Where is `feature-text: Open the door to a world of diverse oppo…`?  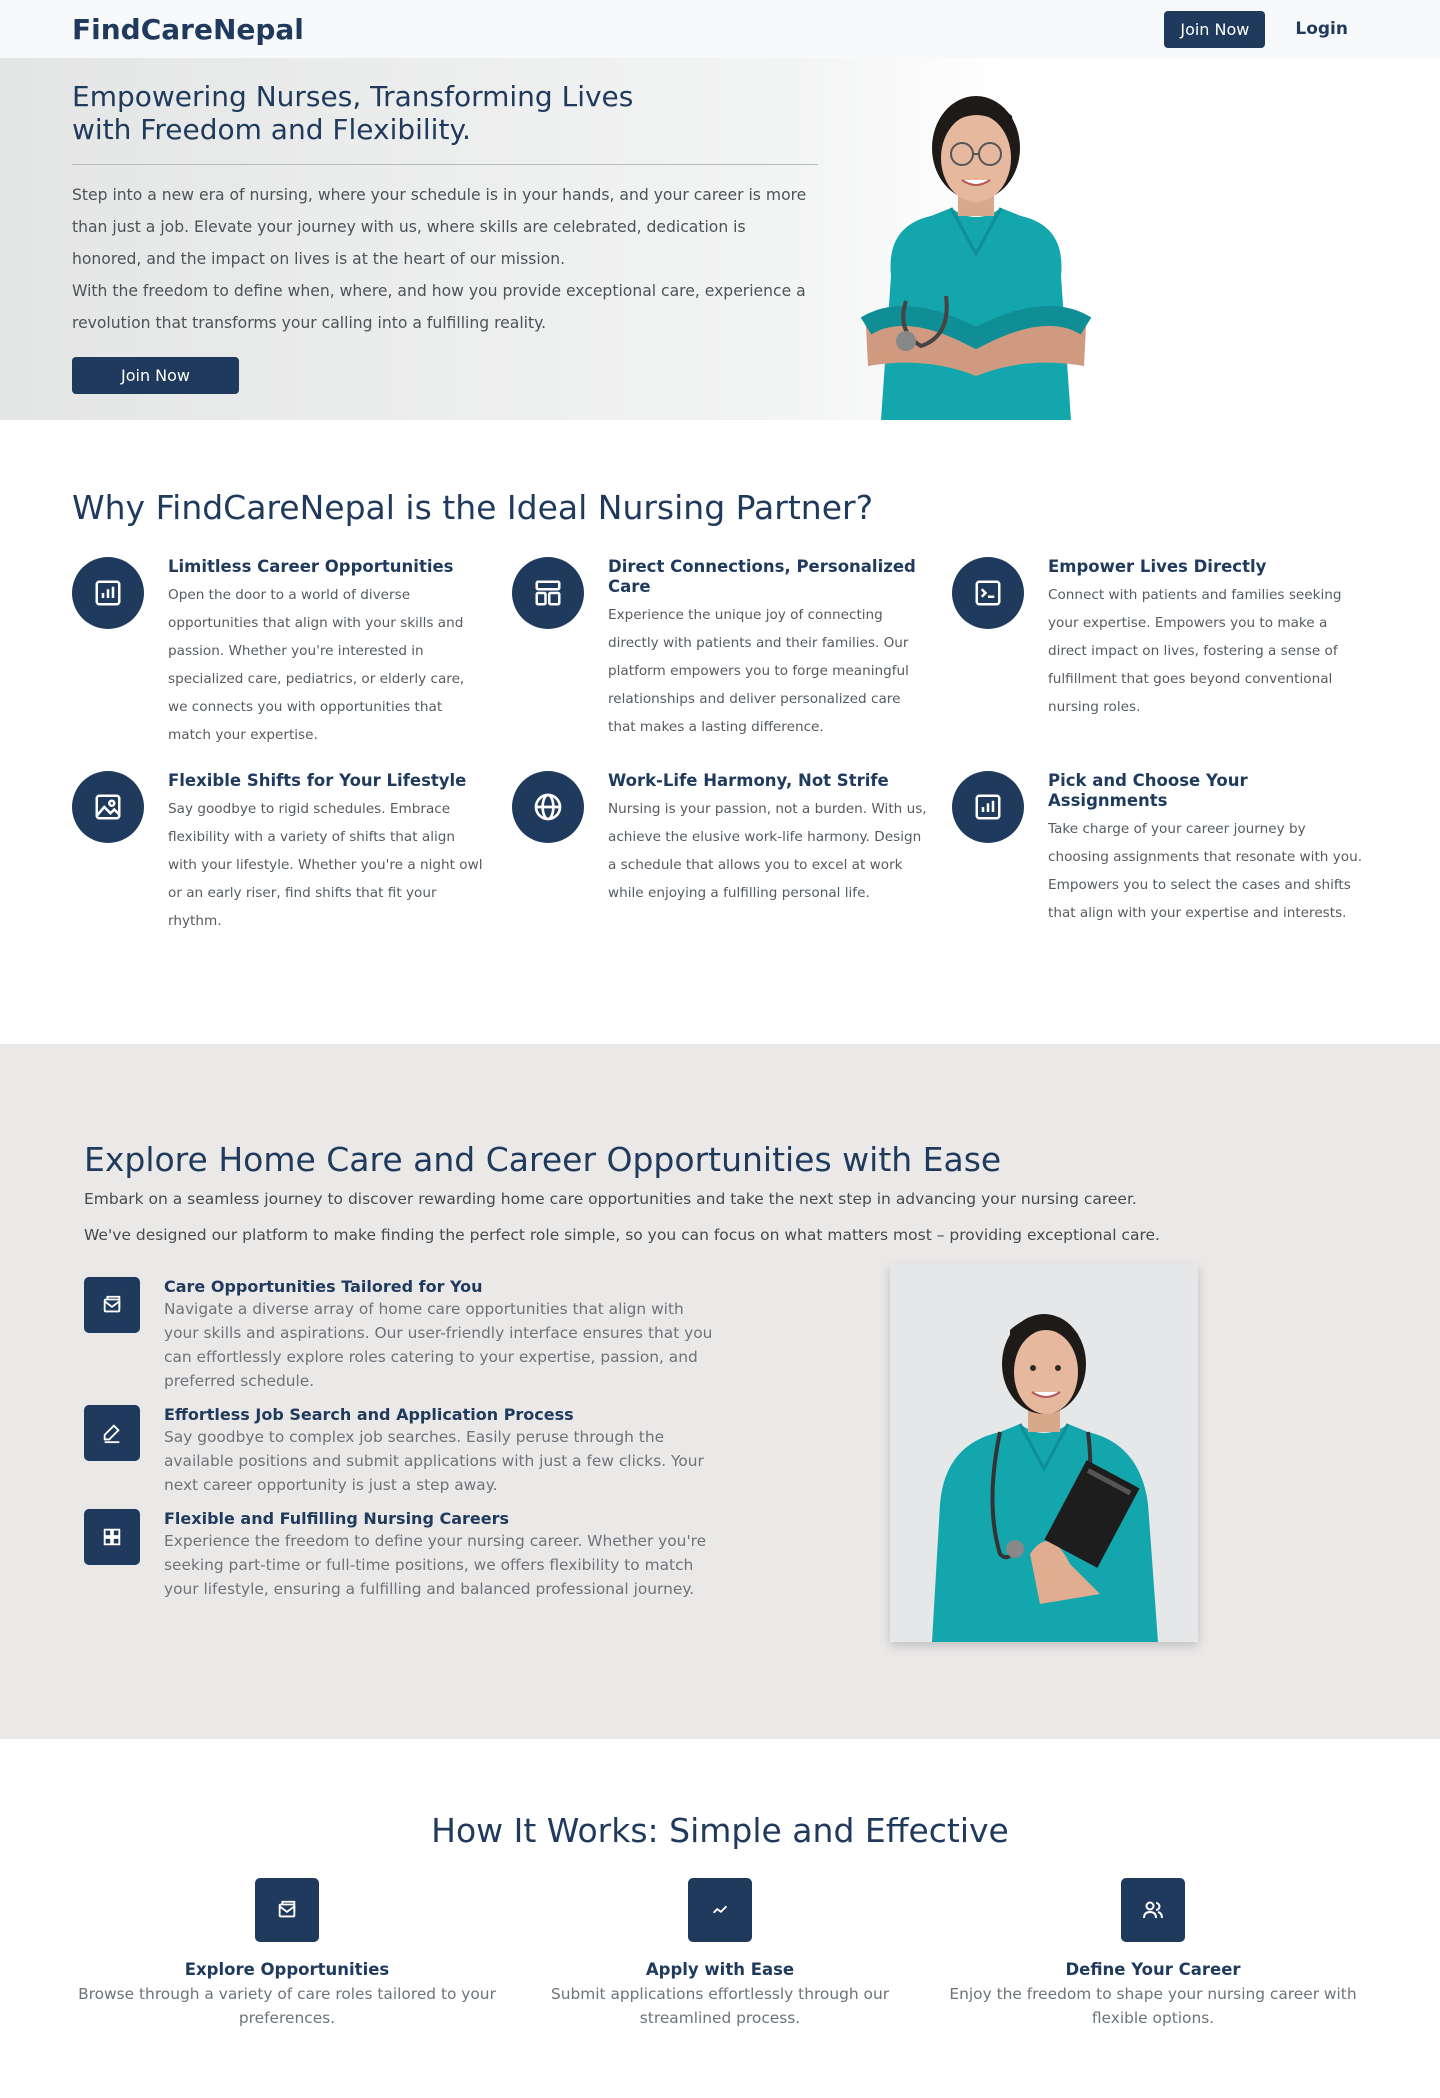
feature-text: Open the door to a world of diverse oppo… is located at coordinates (316, 665).